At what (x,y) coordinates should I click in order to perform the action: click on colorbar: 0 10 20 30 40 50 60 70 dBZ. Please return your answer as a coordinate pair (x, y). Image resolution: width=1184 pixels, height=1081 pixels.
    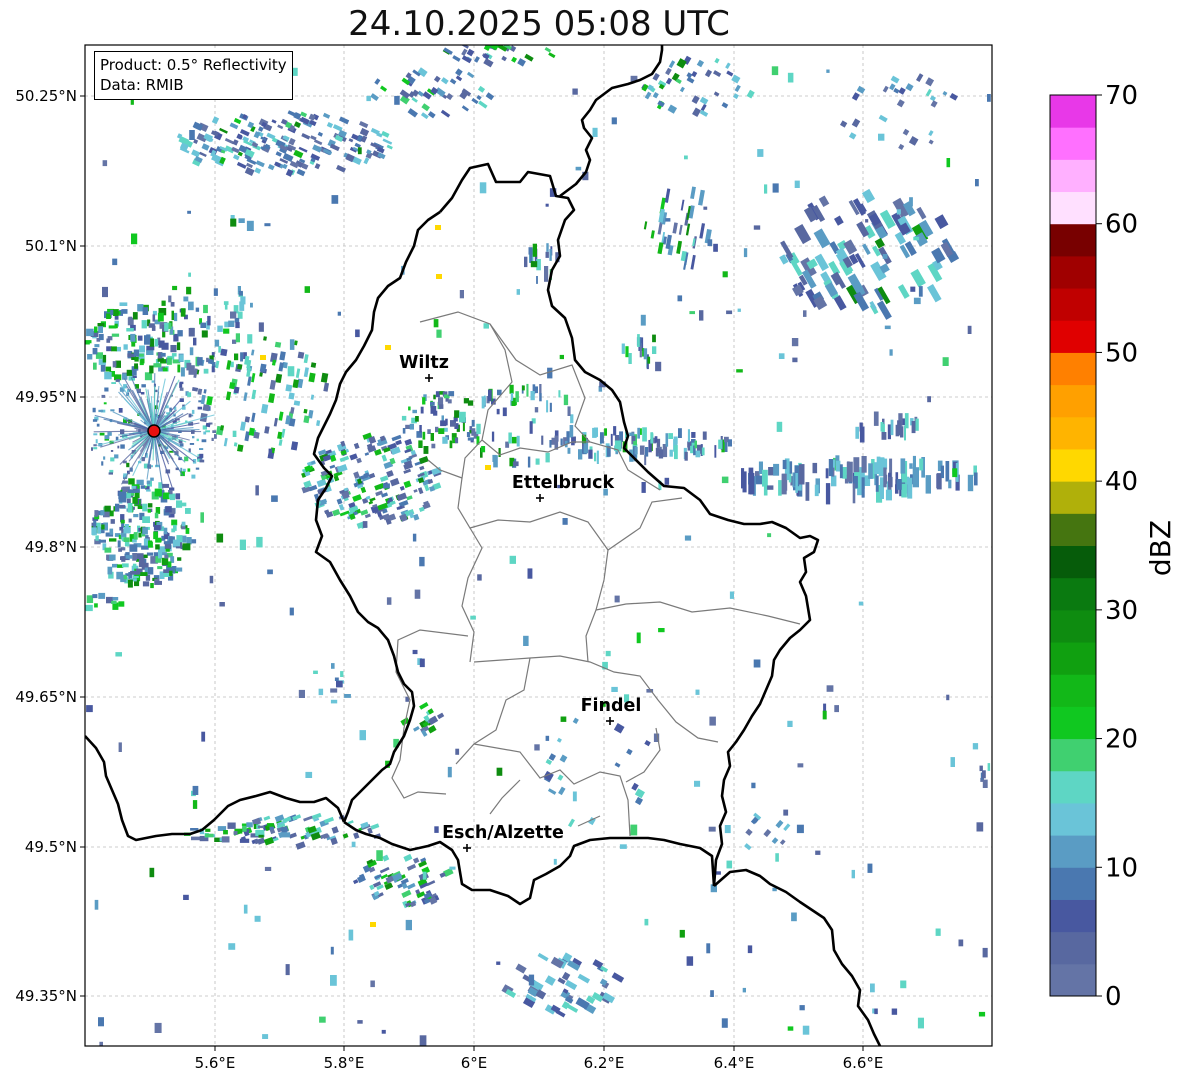
    Looking at the image, I should click on (1113, 546).